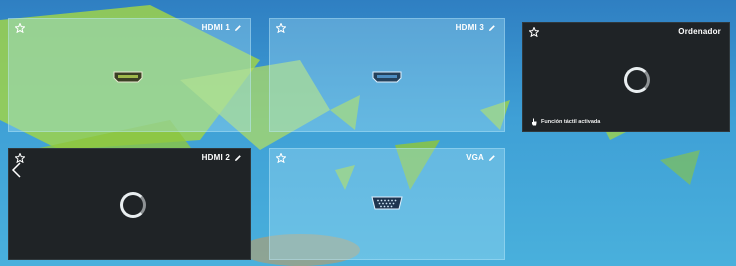 The width and height of the screenshot is (736, 266). What do you see at coordinates (571, 122) in the screenshot?
I see `touch-status-label: Función táctil activada` at bounding box center [571, 122].